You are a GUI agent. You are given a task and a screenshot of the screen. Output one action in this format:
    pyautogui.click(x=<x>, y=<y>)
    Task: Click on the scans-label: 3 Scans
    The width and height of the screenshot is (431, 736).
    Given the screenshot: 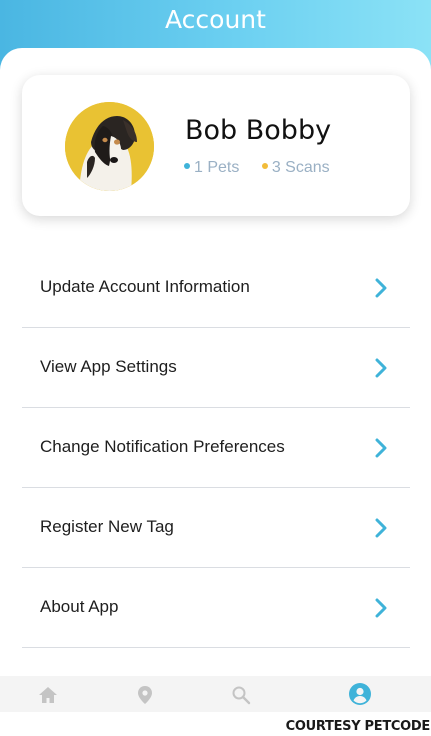 What is the action you would take?
    pyautogui.click(x=300, y=167)
    